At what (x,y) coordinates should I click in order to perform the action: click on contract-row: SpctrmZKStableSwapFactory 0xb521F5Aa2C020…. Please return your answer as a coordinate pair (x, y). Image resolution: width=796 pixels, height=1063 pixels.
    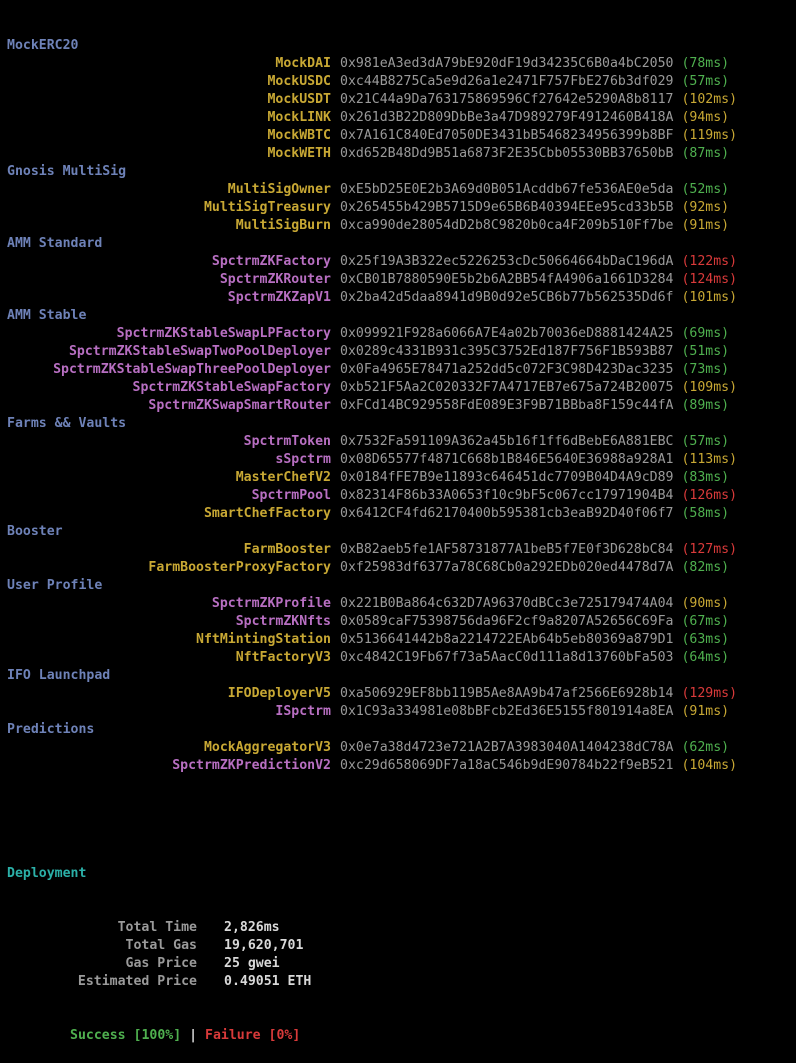
    Looking at the image, I should click on (401, 388).